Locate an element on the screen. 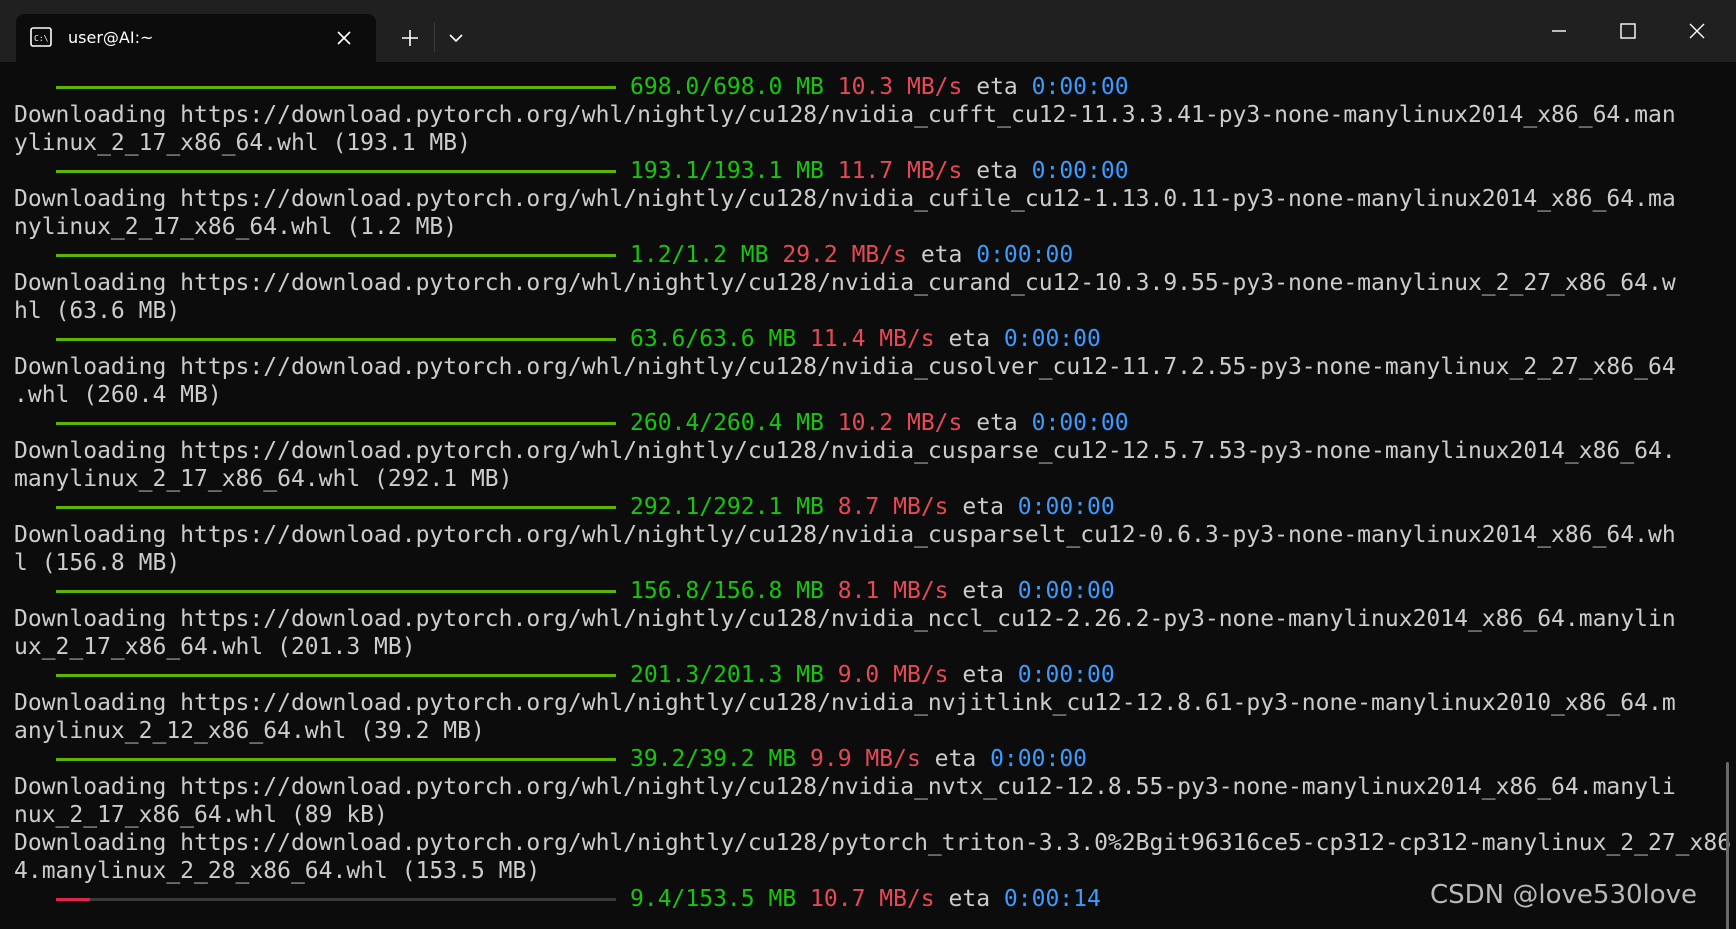 The height and width of the screenshot is (929, 1736). progress-stats: 1.2/1.2 MB 29.2 MB/s eta 0:00:00 is located at coordinates (851, 255).